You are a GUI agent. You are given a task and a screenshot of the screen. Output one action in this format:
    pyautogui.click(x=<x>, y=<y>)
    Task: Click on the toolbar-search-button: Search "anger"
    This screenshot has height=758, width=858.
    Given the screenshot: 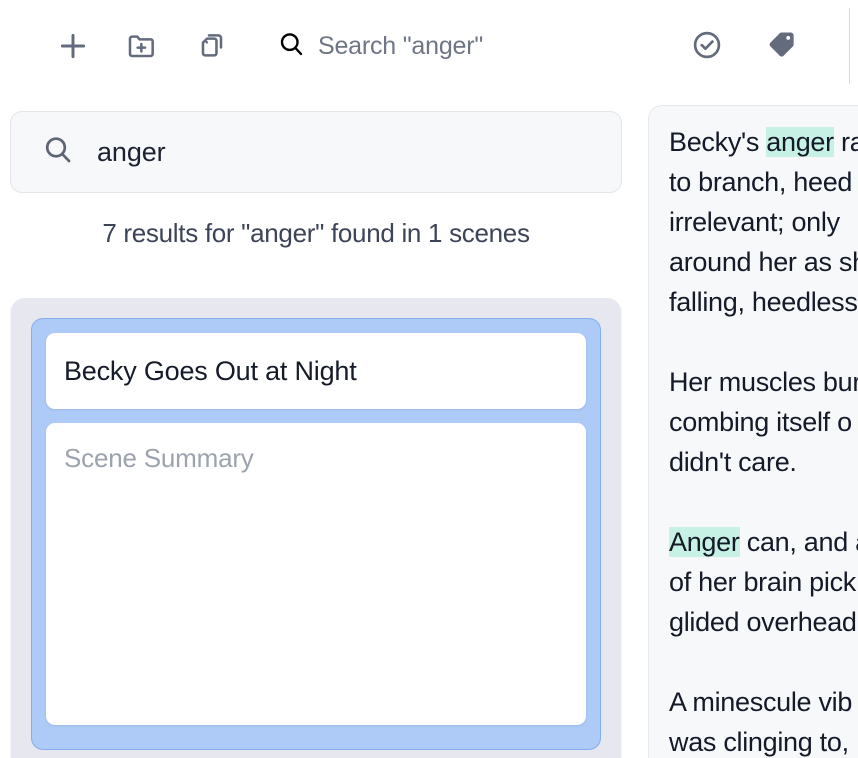 What is the action you would take?
    pyautogui.click(x=379, y=46)
    